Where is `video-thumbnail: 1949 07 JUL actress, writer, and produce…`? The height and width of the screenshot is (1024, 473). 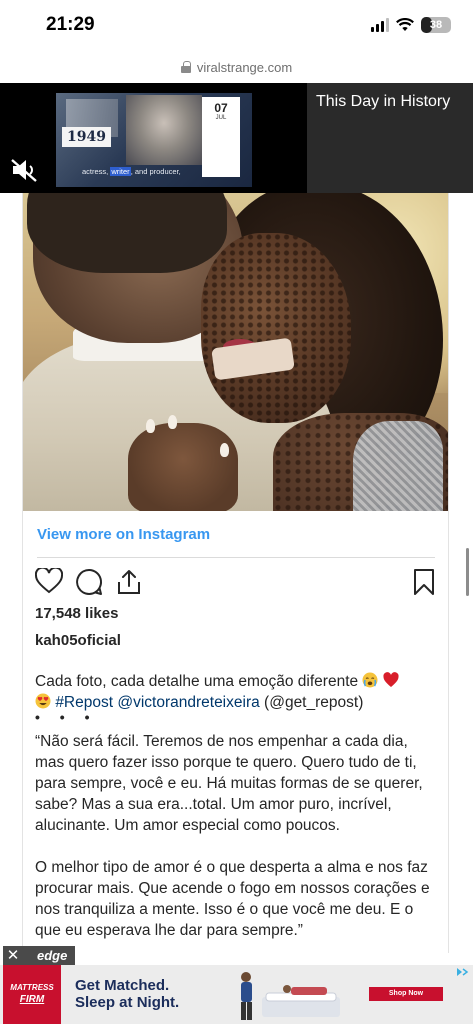 video-thumbnail: 1949 07 JUL actress, writer, and produce… is located at coordinates (154, 140).